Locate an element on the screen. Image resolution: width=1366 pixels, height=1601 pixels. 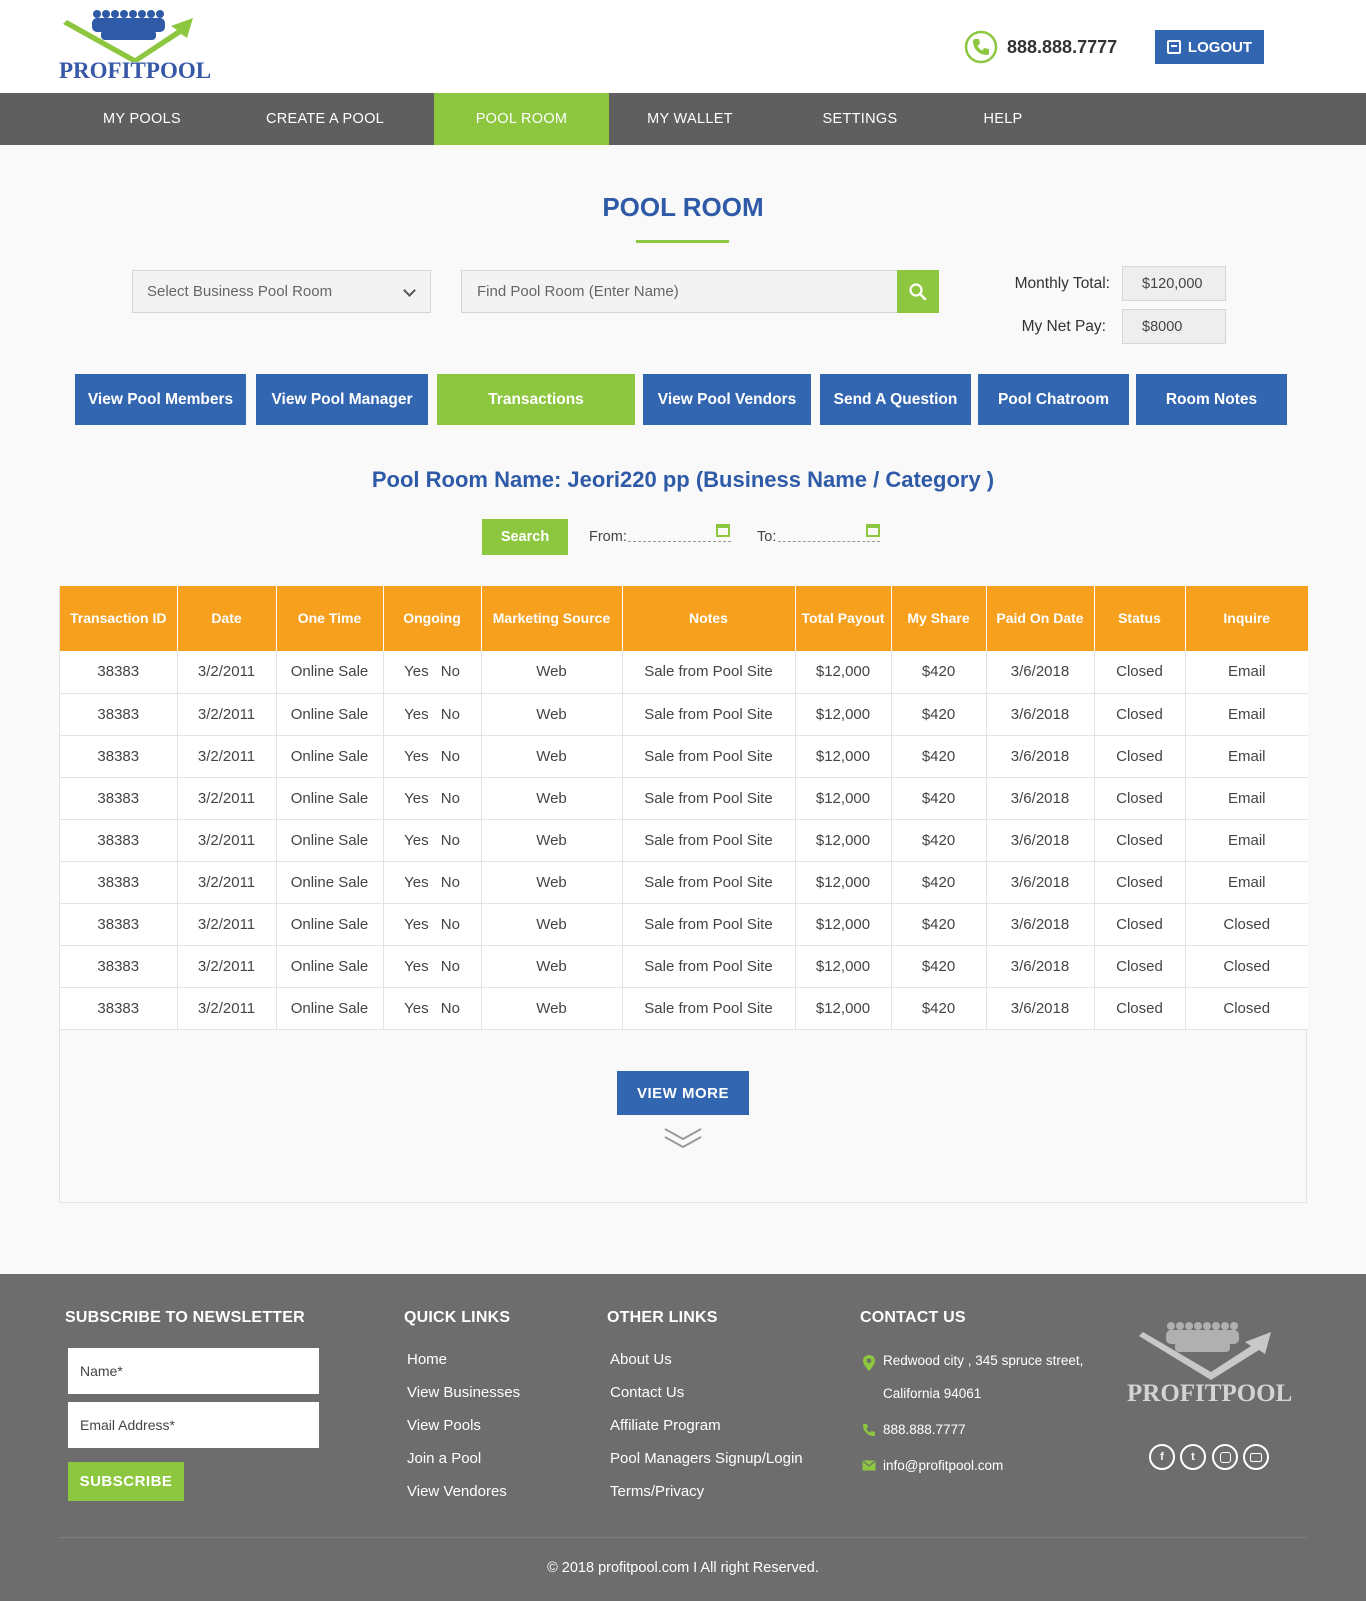
tab-pool-chatroom: Pool Chatroom is located at coordinates (1053, 399).